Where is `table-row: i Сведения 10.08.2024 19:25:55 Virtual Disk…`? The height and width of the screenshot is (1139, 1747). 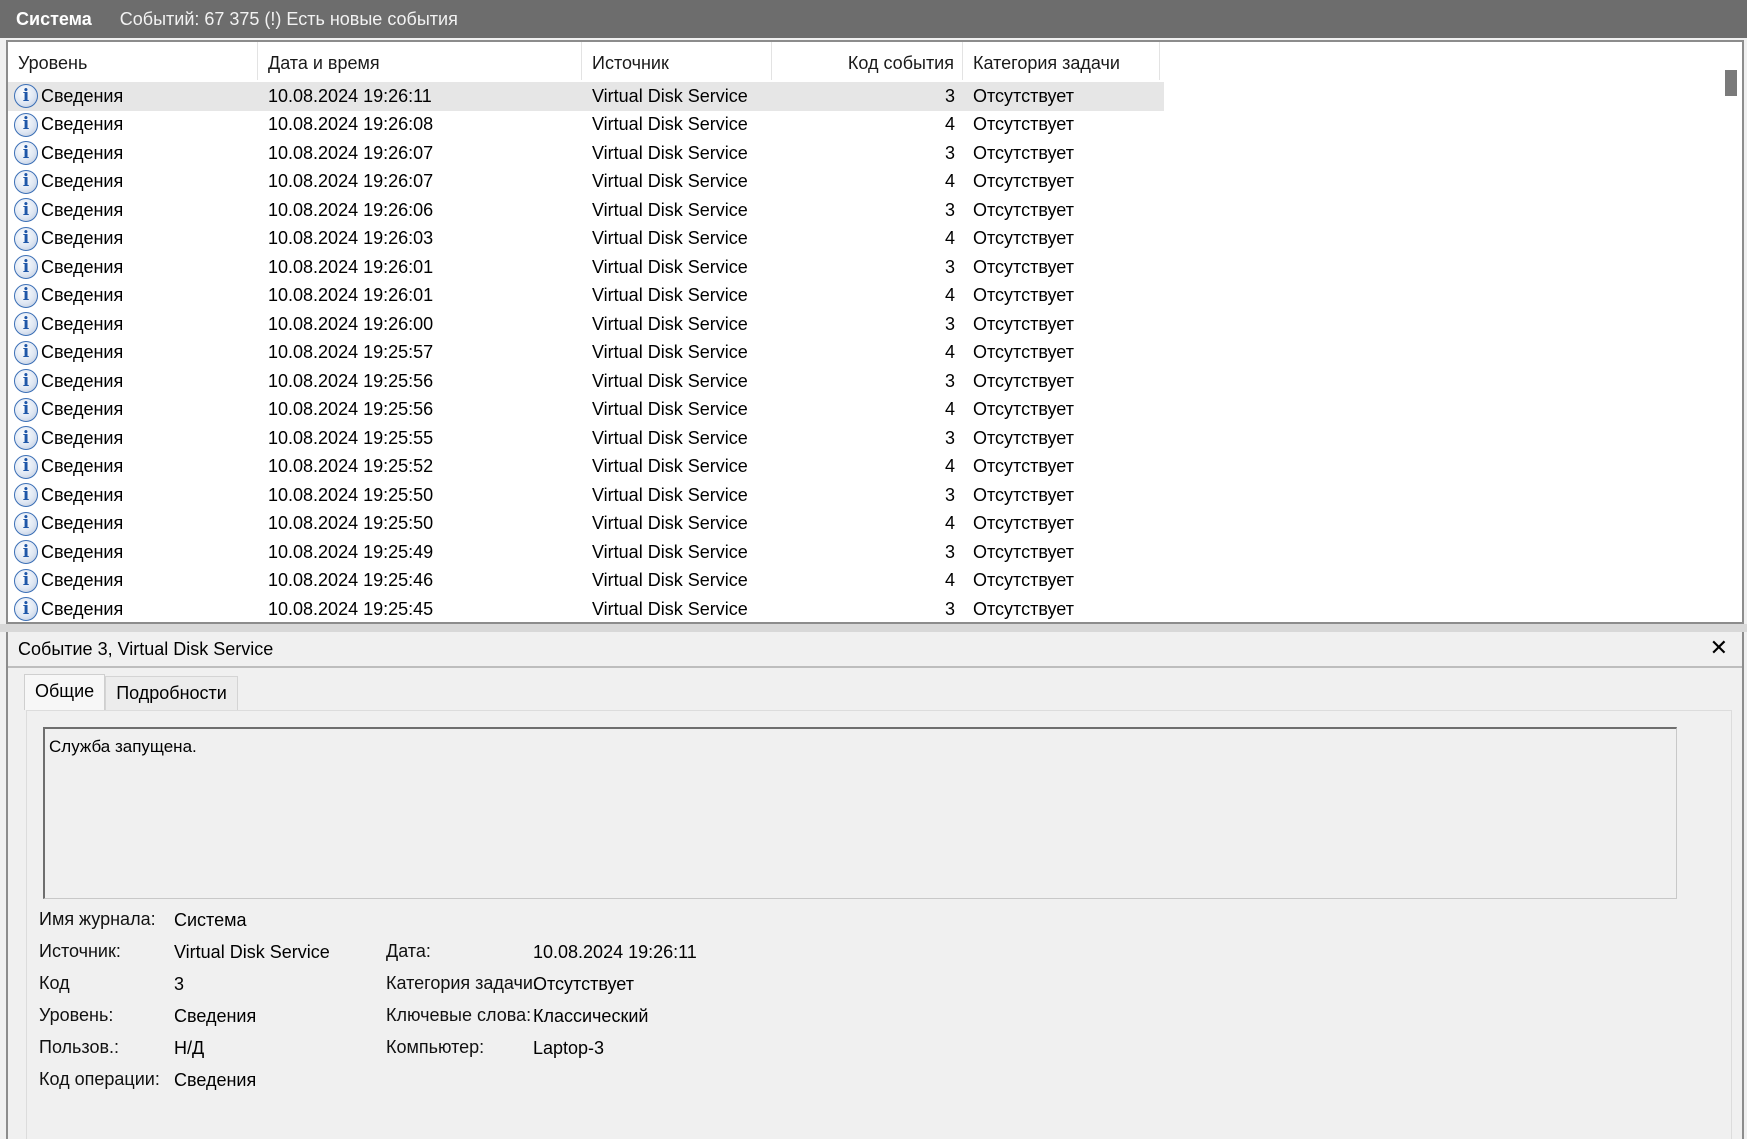
table-row: i Сведения 10.08.2024 19:25:55 Virtual Disk… is located at coordinates (588, 438).